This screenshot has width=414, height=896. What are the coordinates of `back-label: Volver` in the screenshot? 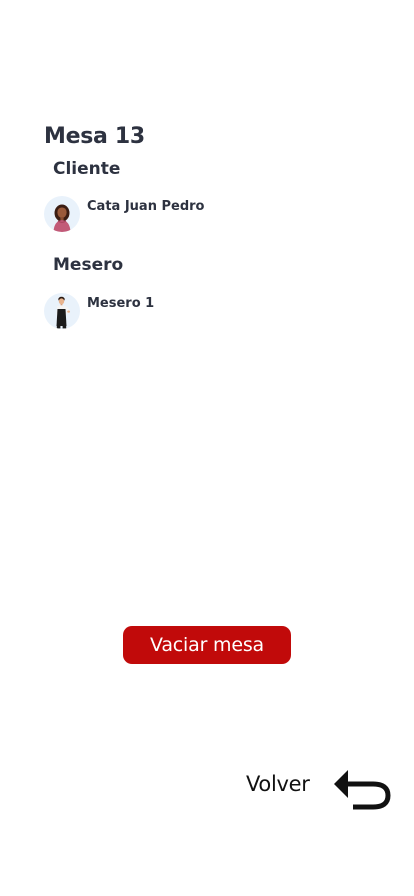 It's located at (278, 784).